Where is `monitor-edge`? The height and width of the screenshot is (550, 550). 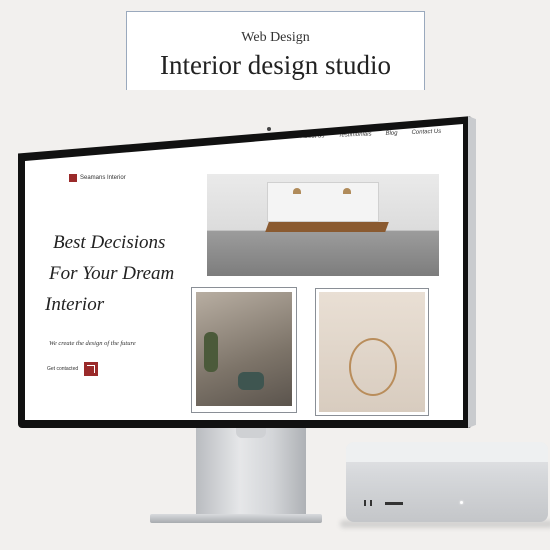
monitor-edge is located at coordinates (472, 272).